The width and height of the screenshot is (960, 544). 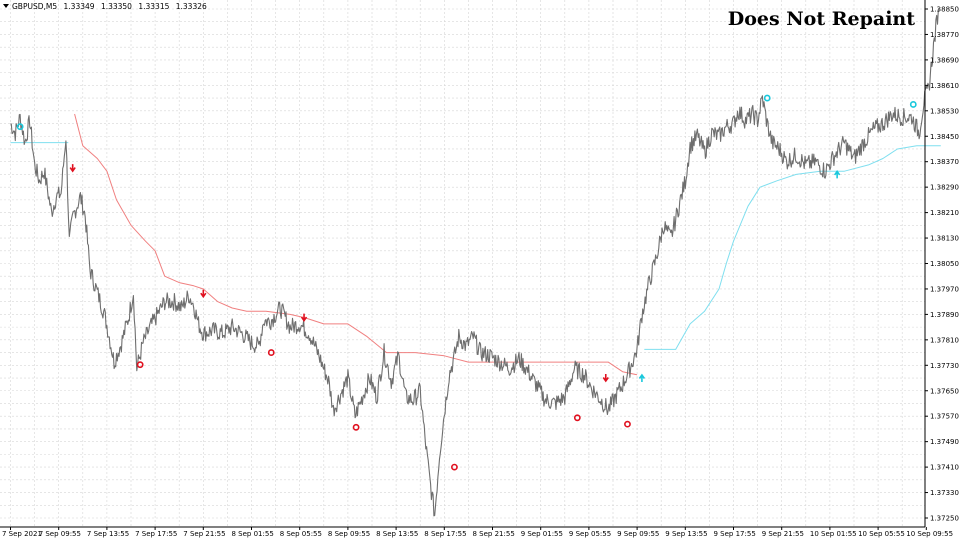 What do you see at coordinates (944, 137) in the screenshot?
I see `y-tick-label: 1.38450` at bounding box center [944, 137].